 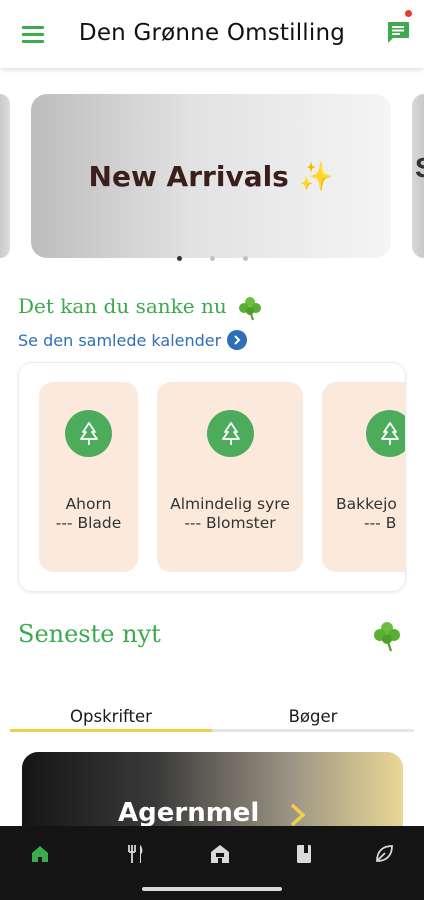 What do you see at coordinates (230, 504) in the screenshot?
I see `foraging-card-name: Almindelig syre` at bounding box center [230, 504].